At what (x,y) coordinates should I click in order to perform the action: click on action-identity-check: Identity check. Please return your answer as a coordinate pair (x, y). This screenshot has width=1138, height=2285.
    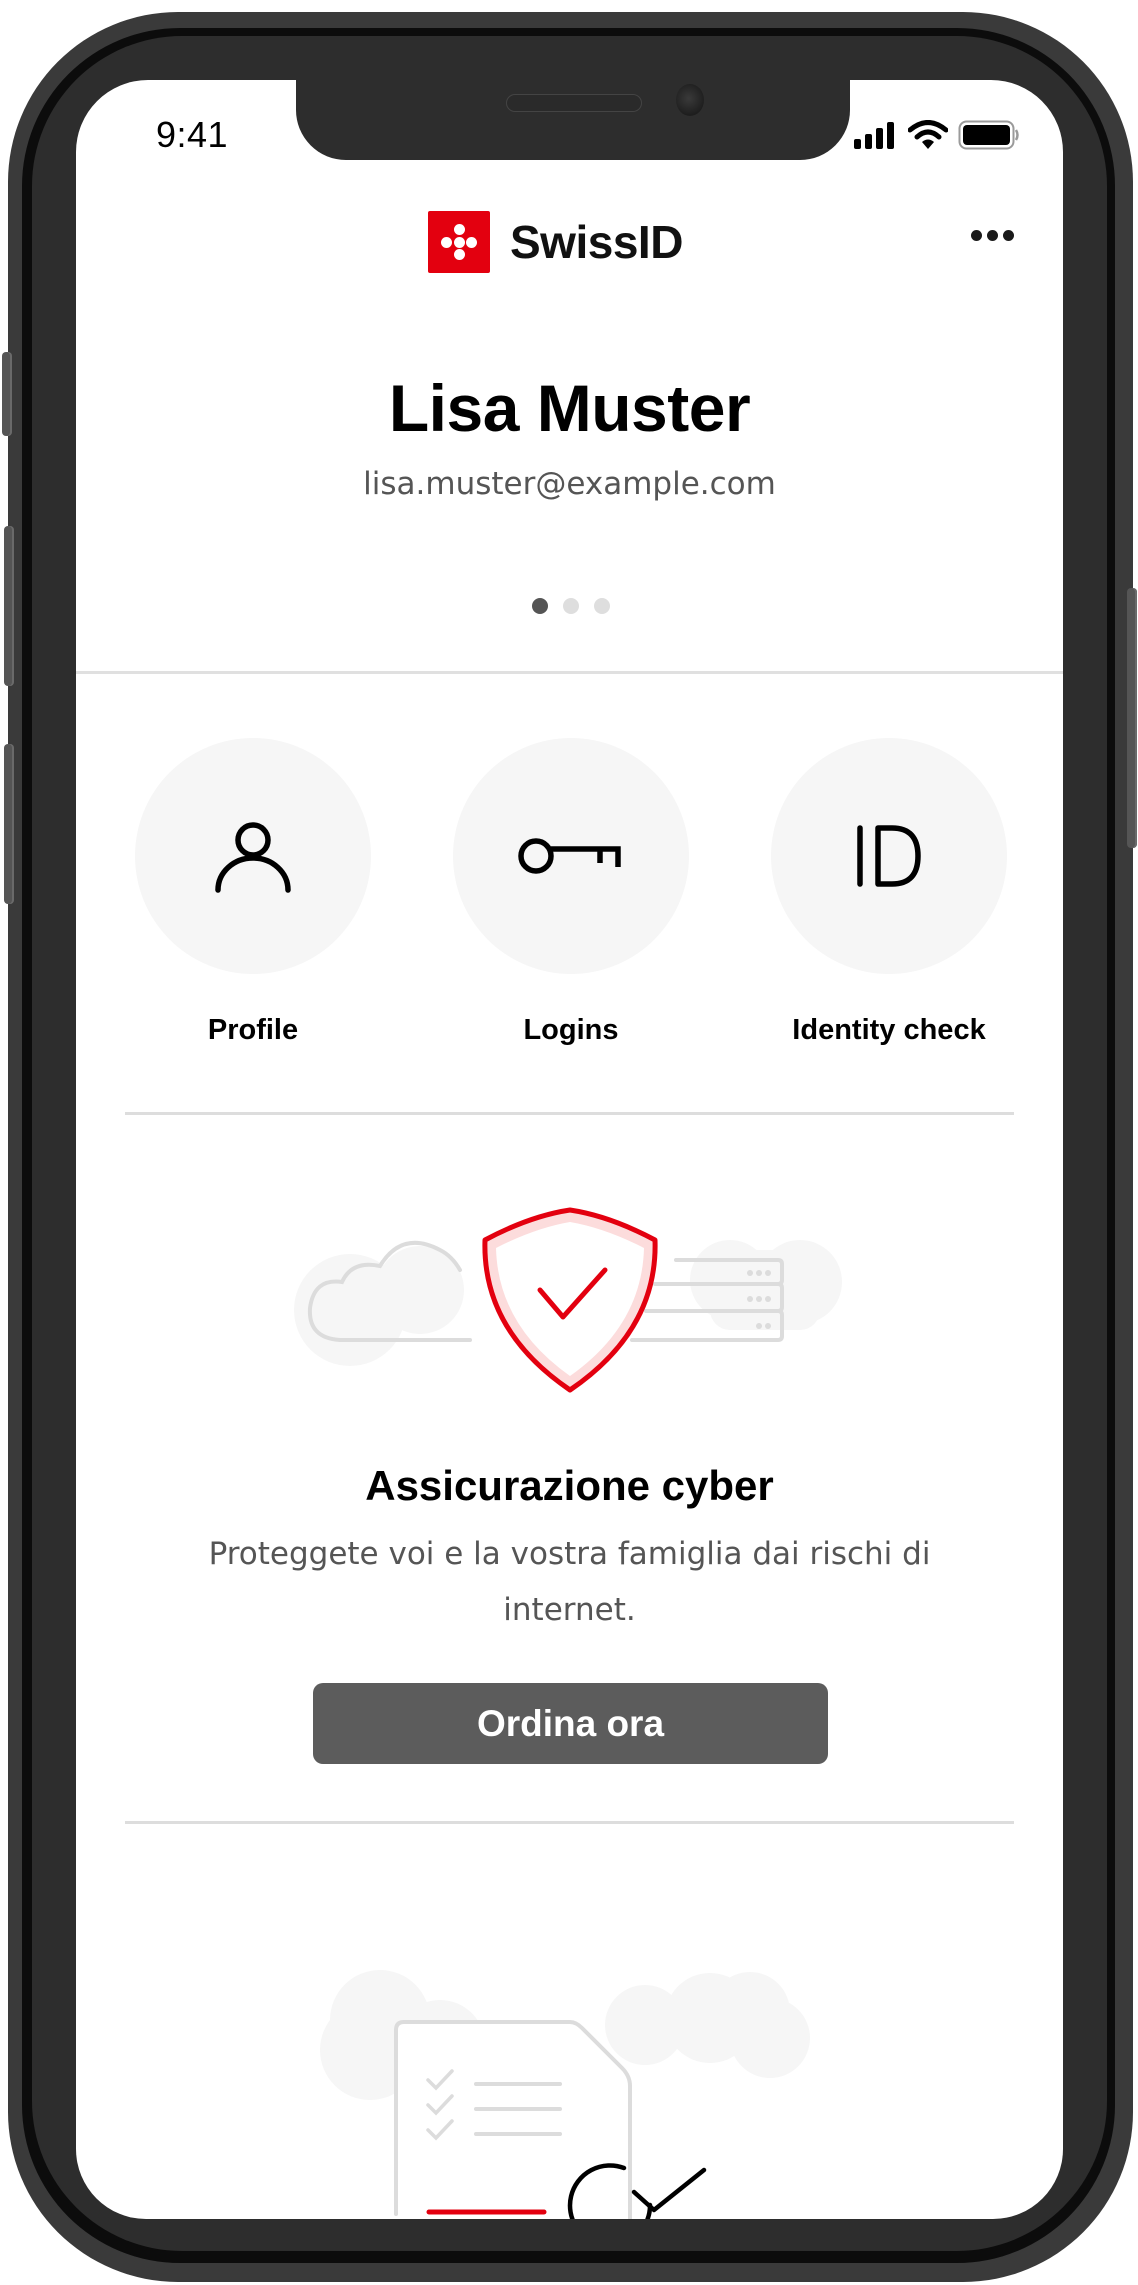
    Looking at the image, I should click on (889, 892).